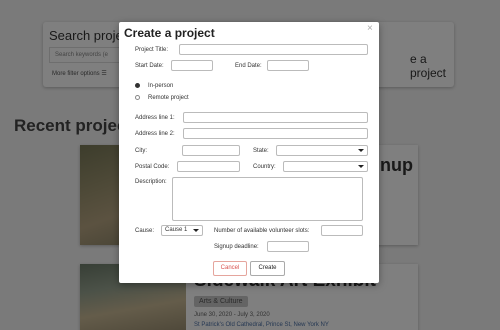 This screenshot has width=500, height=330. What do you see at coordinates (145, 231) in the screenshot?
I see `cause-label: Cause:` at bounding box center [145, 231].